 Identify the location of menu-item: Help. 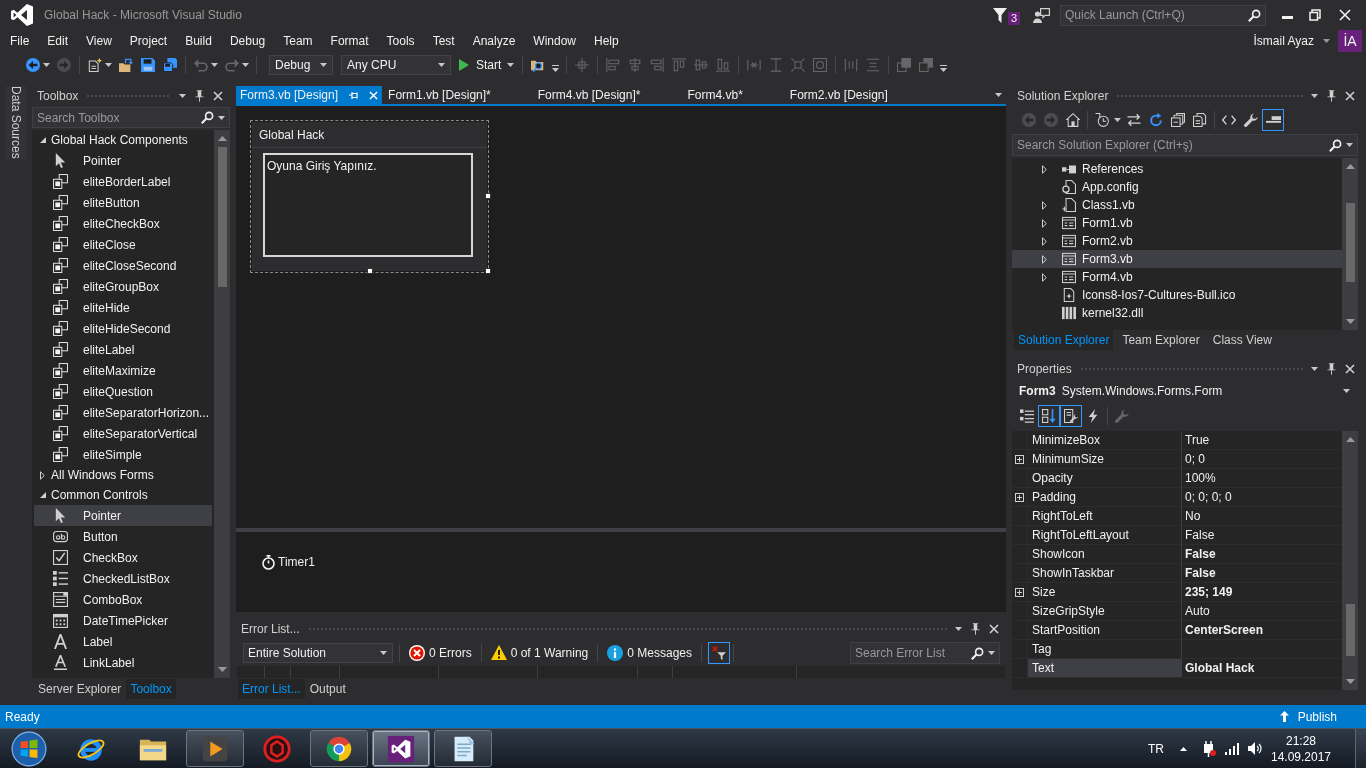
(606, 41).